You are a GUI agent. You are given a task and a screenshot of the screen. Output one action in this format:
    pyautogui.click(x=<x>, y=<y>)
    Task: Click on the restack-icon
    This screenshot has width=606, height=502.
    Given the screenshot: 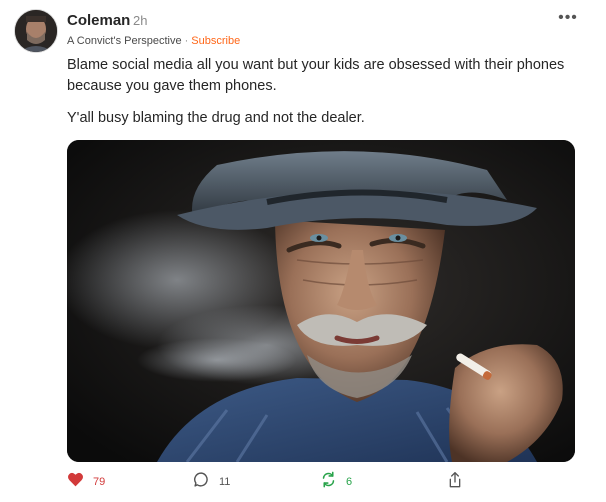 What is the action you would take?
    pyautogui.click(x=328, y=482)
    